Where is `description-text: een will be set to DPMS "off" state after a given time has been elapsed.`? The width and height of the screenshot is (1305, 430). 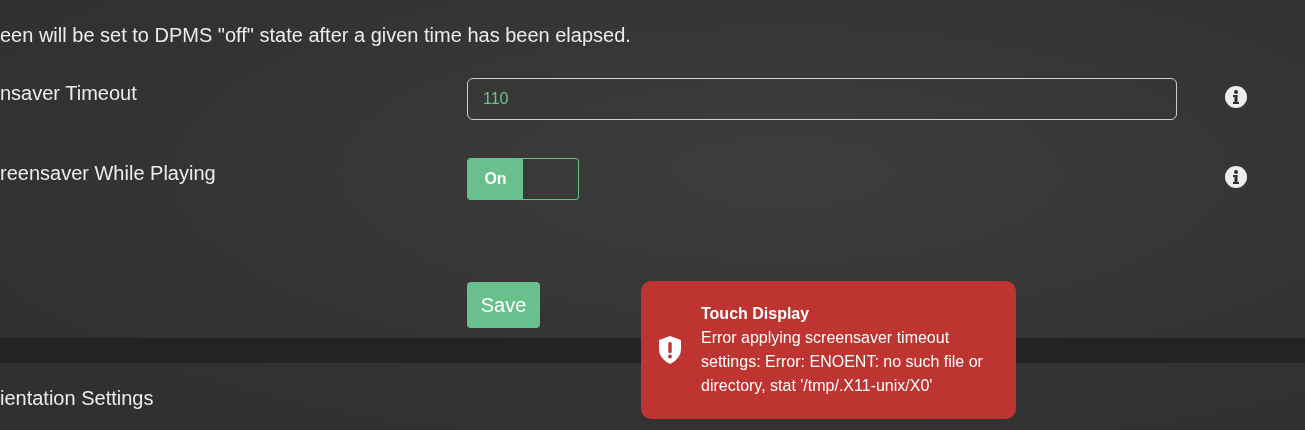
description-text: een will be set to DPMS "off" state after a given time has been elapsed. is located at coordinates (316, 35).